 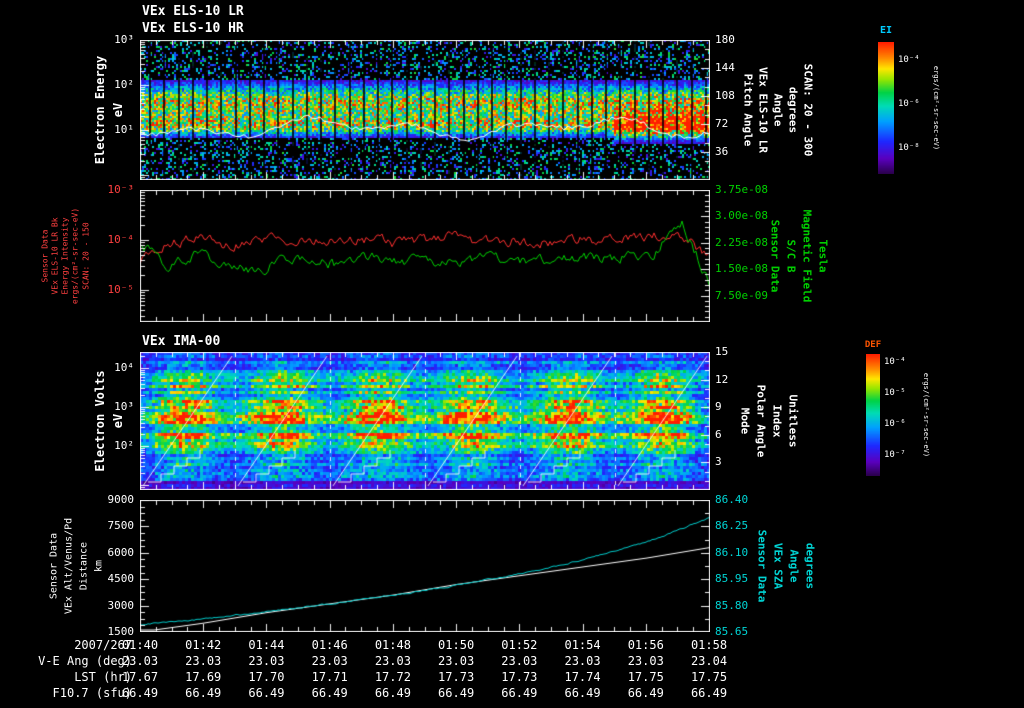 What do you see at coordinates (519, 645) in the screenshot?
I see `time-tick-label: 01:52` at bounding box center [519, 645].